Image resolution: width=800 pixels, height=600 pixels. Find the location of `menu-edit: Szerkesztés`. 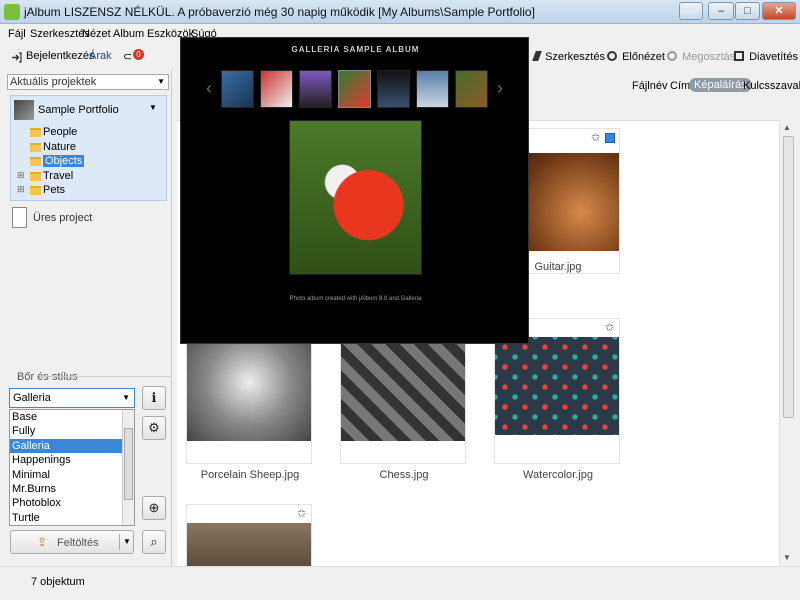

menu-edit: Szerkesztés is located at coordinates (60, 34).